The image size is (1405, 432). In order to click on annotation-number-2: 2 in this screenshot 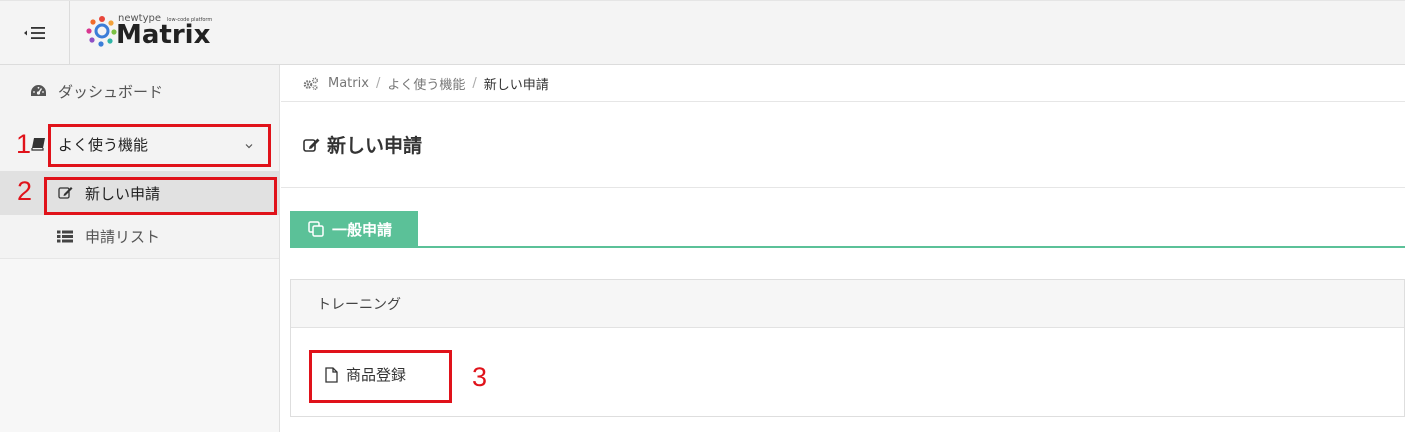, I will do `click(25, 191)`.